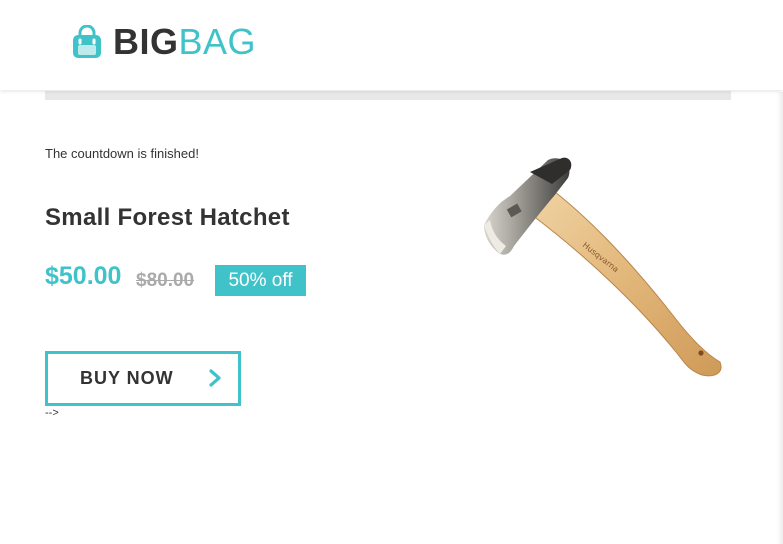  I want to click on buy-now-label: BUY NOW, so click(127, 378).